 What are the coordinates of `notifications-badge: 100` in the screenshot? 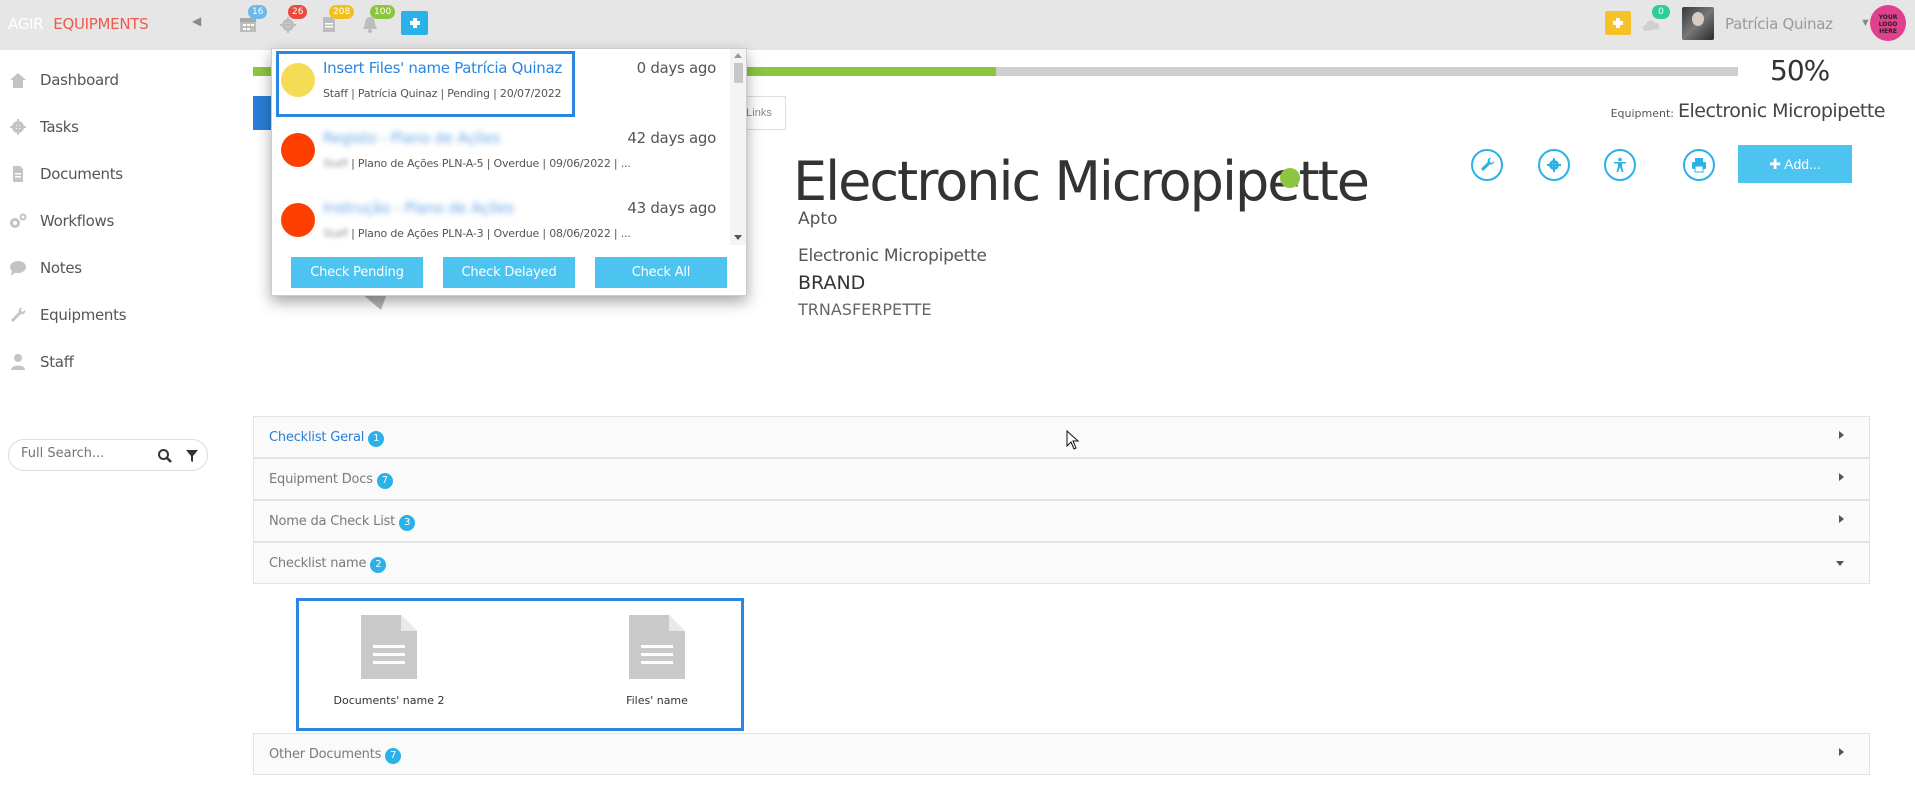 It's located at (383, 12).